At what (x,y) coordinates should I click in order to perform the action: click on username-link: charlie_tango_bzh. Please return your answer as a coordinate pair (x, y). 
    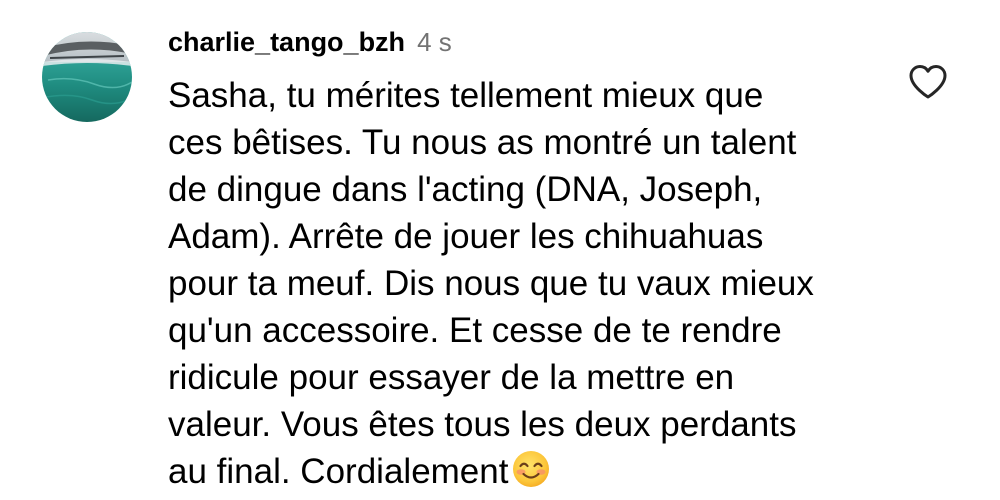
    Looking at the image, I should click on (286, 42).